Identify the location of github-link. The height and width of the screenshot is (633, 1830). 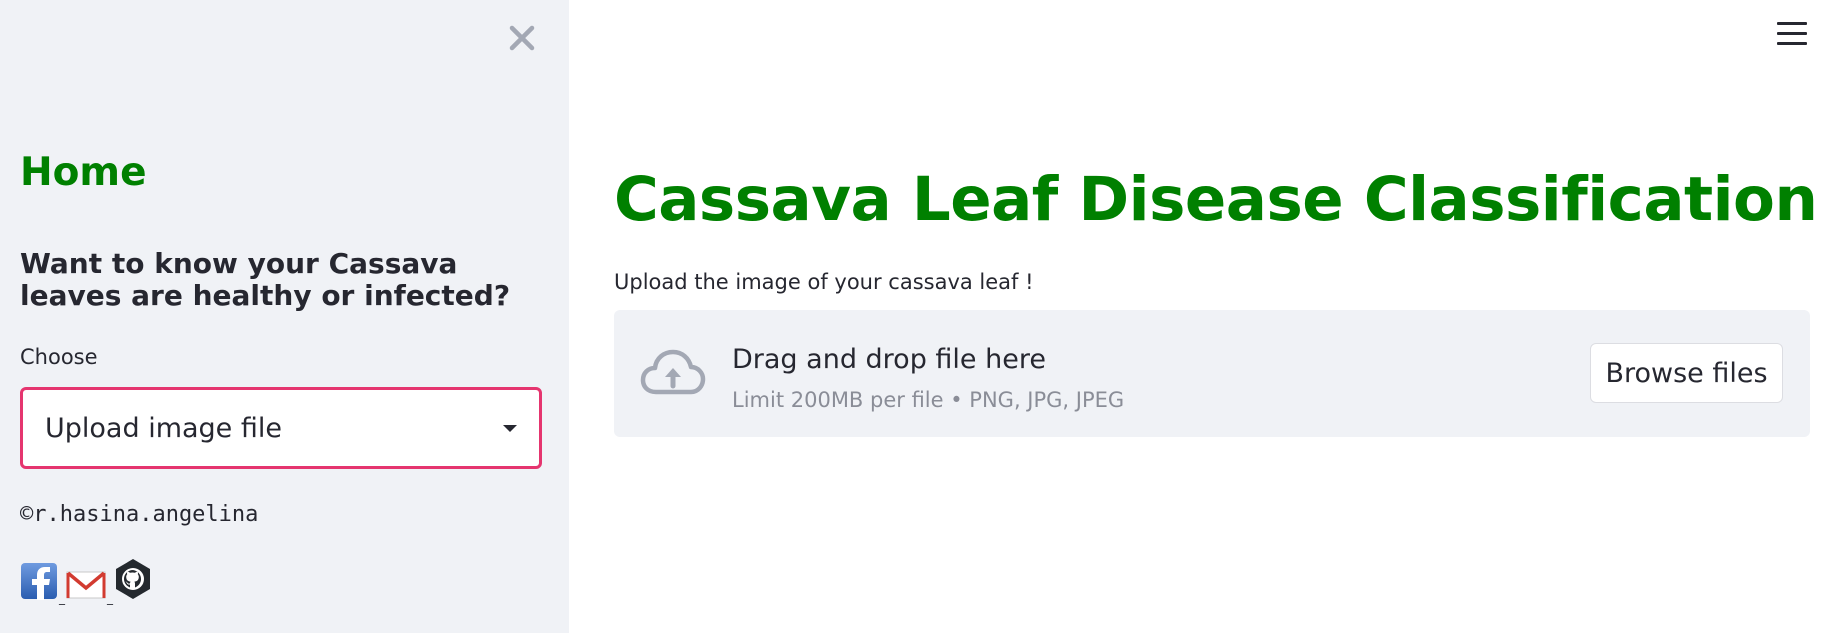
(133, 581).